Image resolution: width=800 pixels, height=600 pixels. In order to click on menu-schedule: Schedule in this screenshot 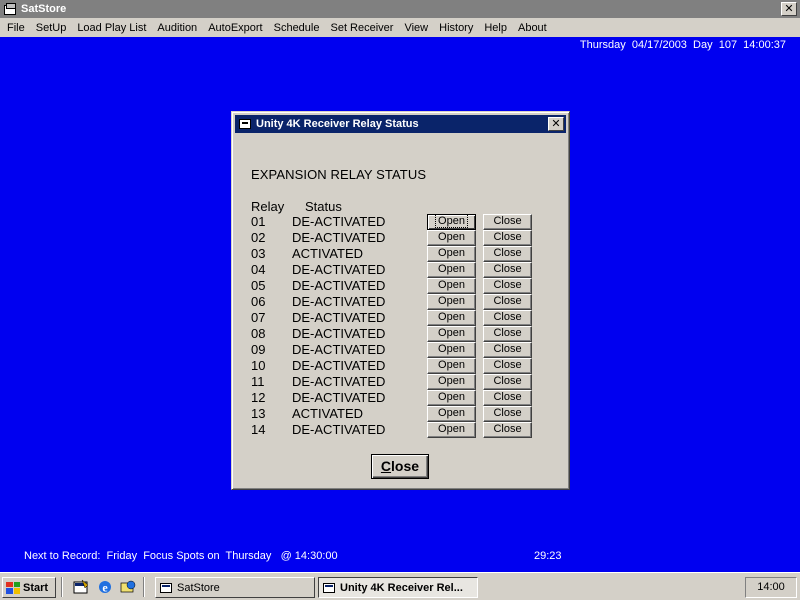, I will do `click(297, 28)`.